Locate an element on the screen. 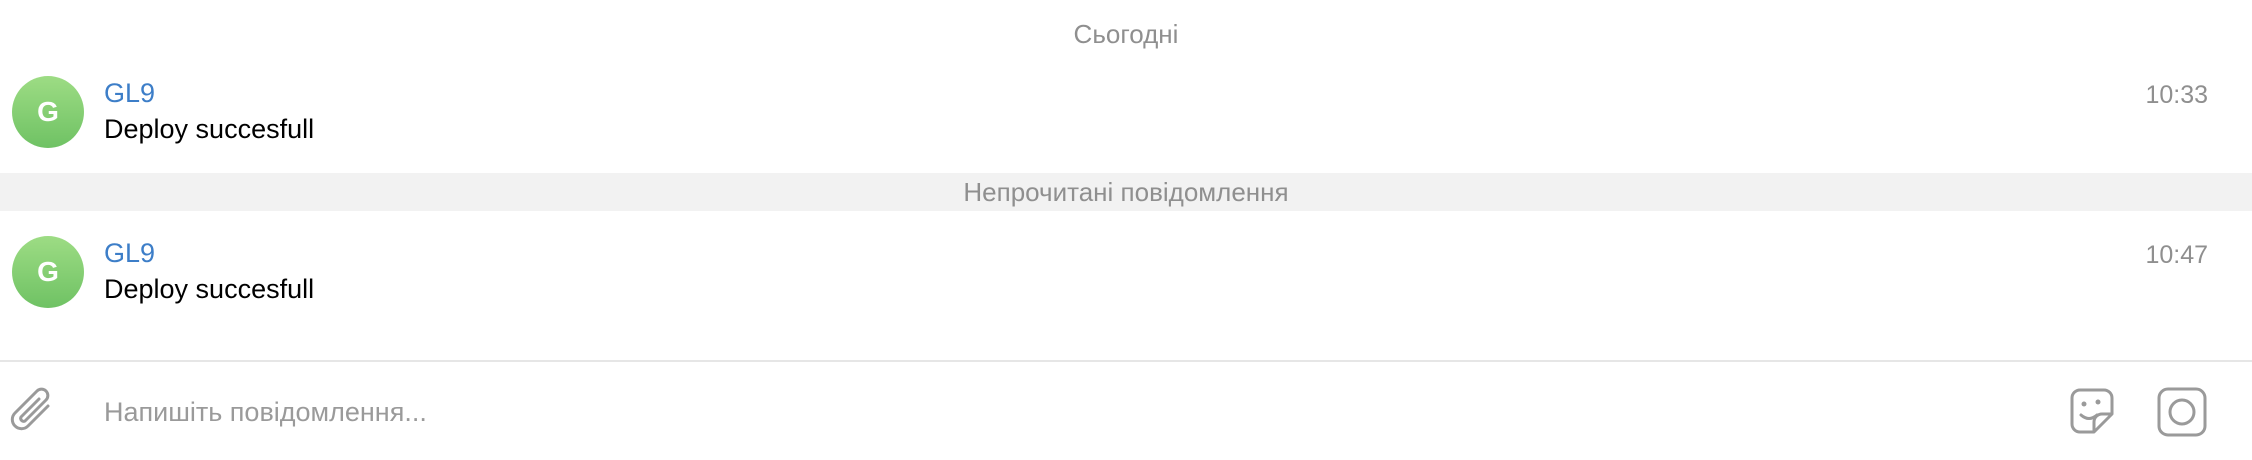 The image size is (2252, 460). sticker-button is located at coordinates (2092, 412).